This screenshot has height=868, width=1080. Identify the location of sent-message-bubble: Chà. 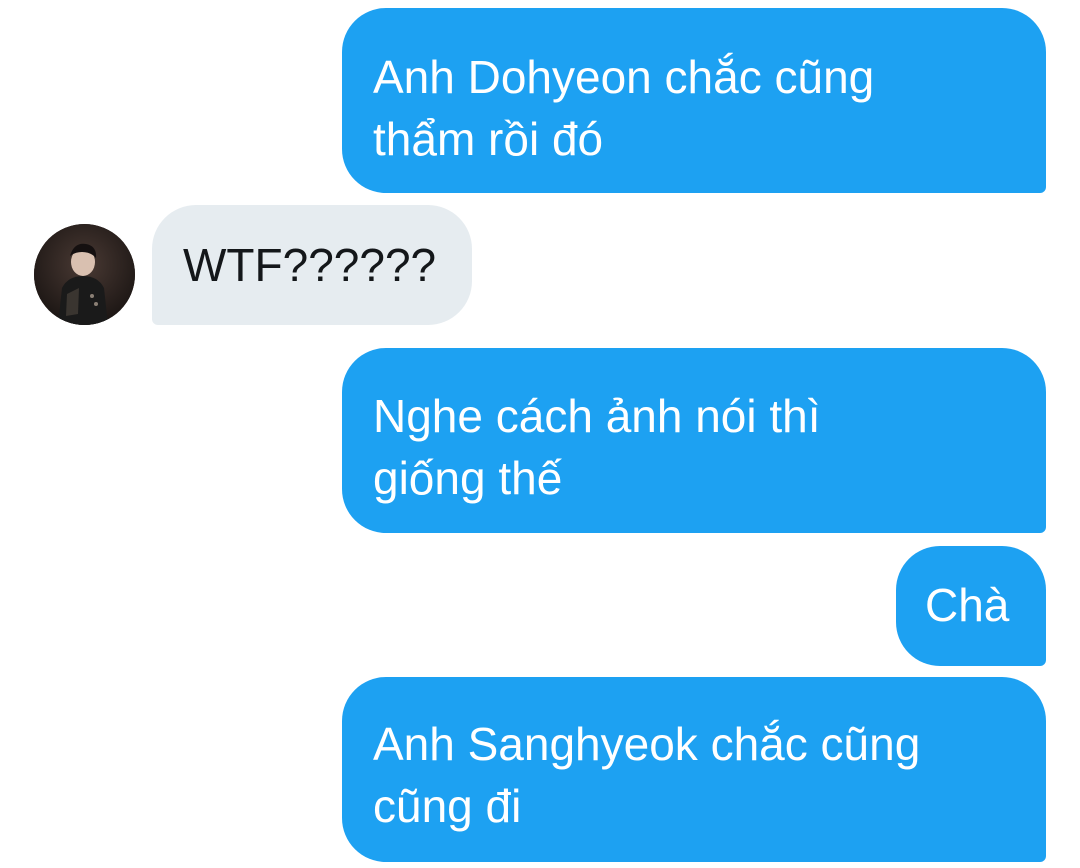
(971, 606).